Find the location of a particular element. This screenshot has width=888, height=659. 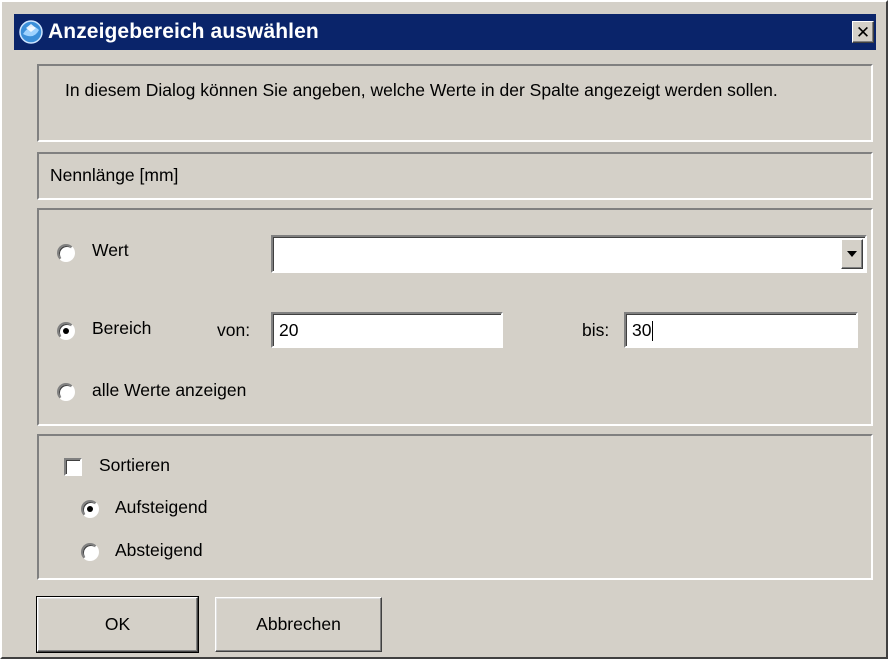

close-button: ✕ is located at coordinates (863, 32).